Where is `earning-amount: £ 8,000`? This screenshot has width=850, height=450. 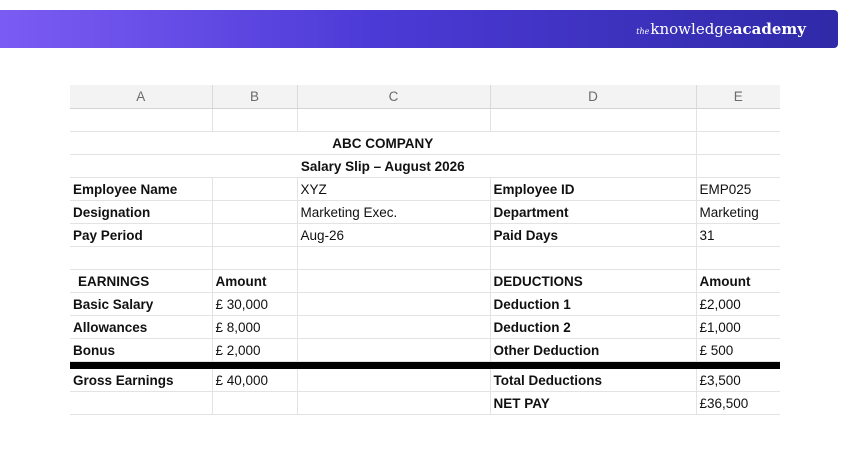
earning-amount: £ 8,000 is located at coordinates (255, 327).